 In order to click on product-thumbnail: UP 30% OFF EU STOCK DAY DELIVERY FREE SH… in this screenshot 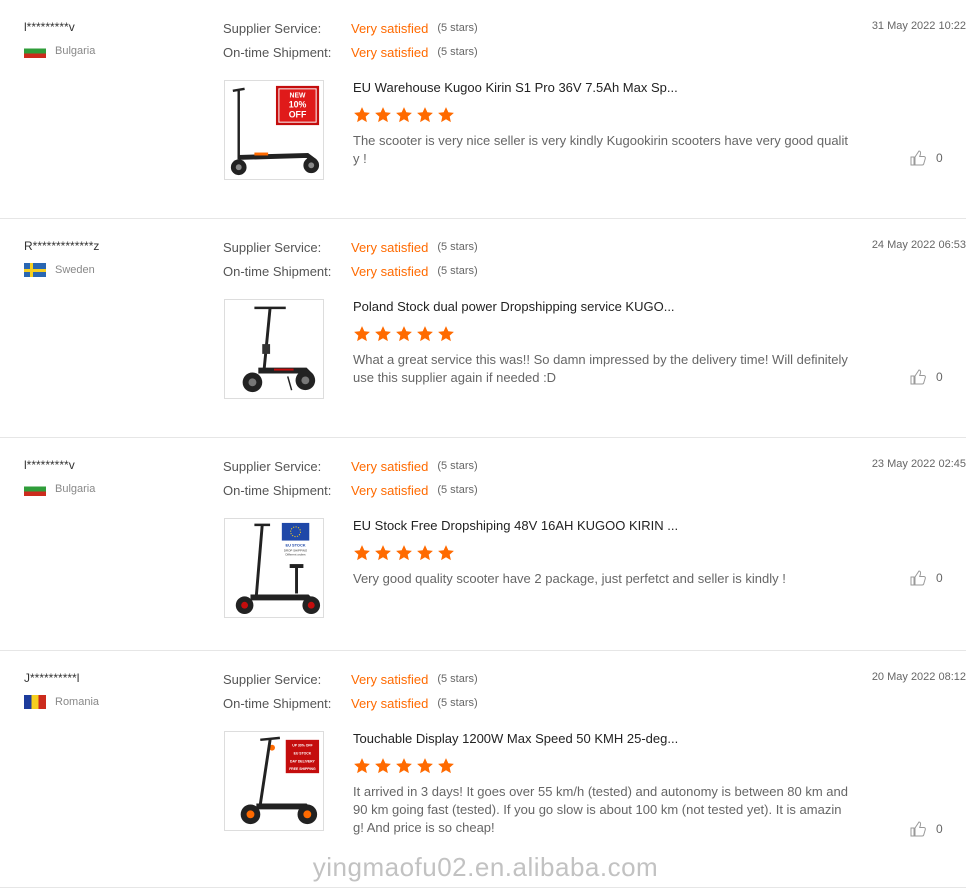, I will do `click(274, 781)`.